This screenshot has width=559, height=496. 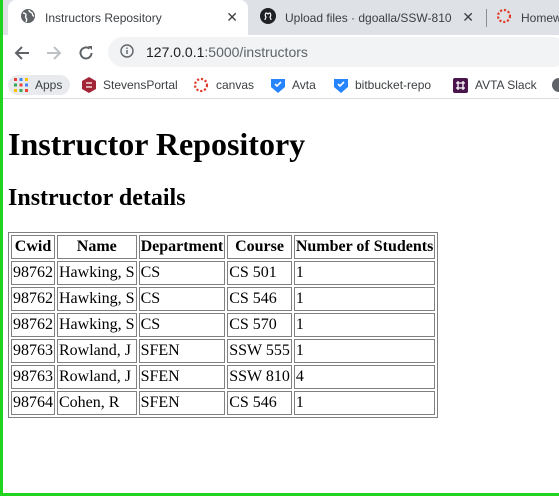 I want to click on table-row: 98763 Rowland, J SFEN SSW 555 1, so click(x=223, y=351).